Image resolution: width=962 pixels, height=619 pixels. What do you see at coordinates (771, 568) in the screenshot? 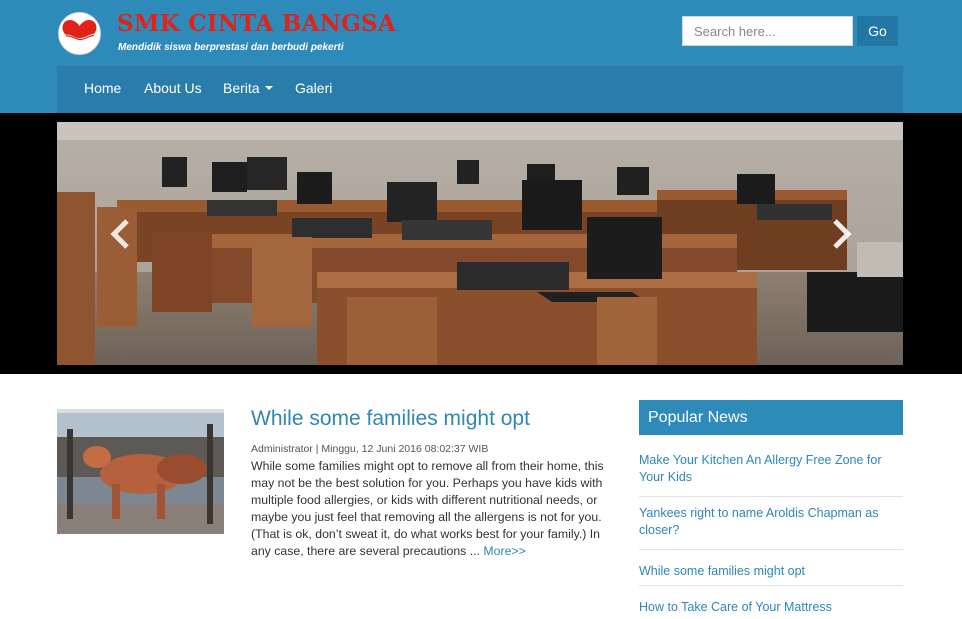
I see `news-link-families-opt: While some families might opt` at bounding box center [771, 568].